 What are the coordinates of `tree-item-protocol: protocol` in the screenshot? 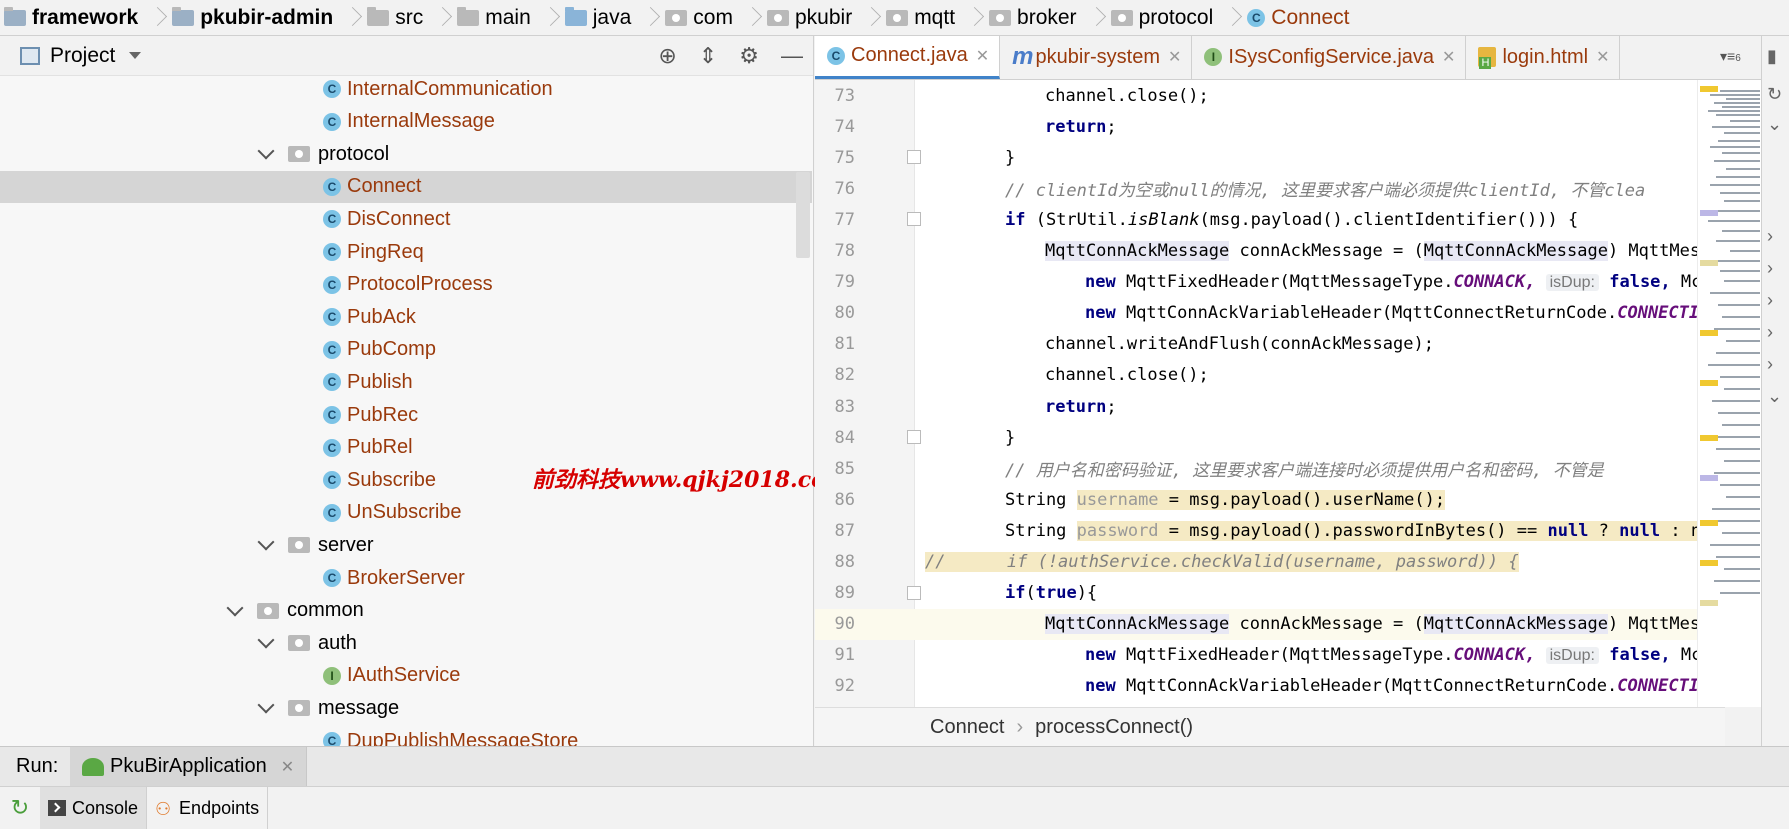 It's located at (406, 154).